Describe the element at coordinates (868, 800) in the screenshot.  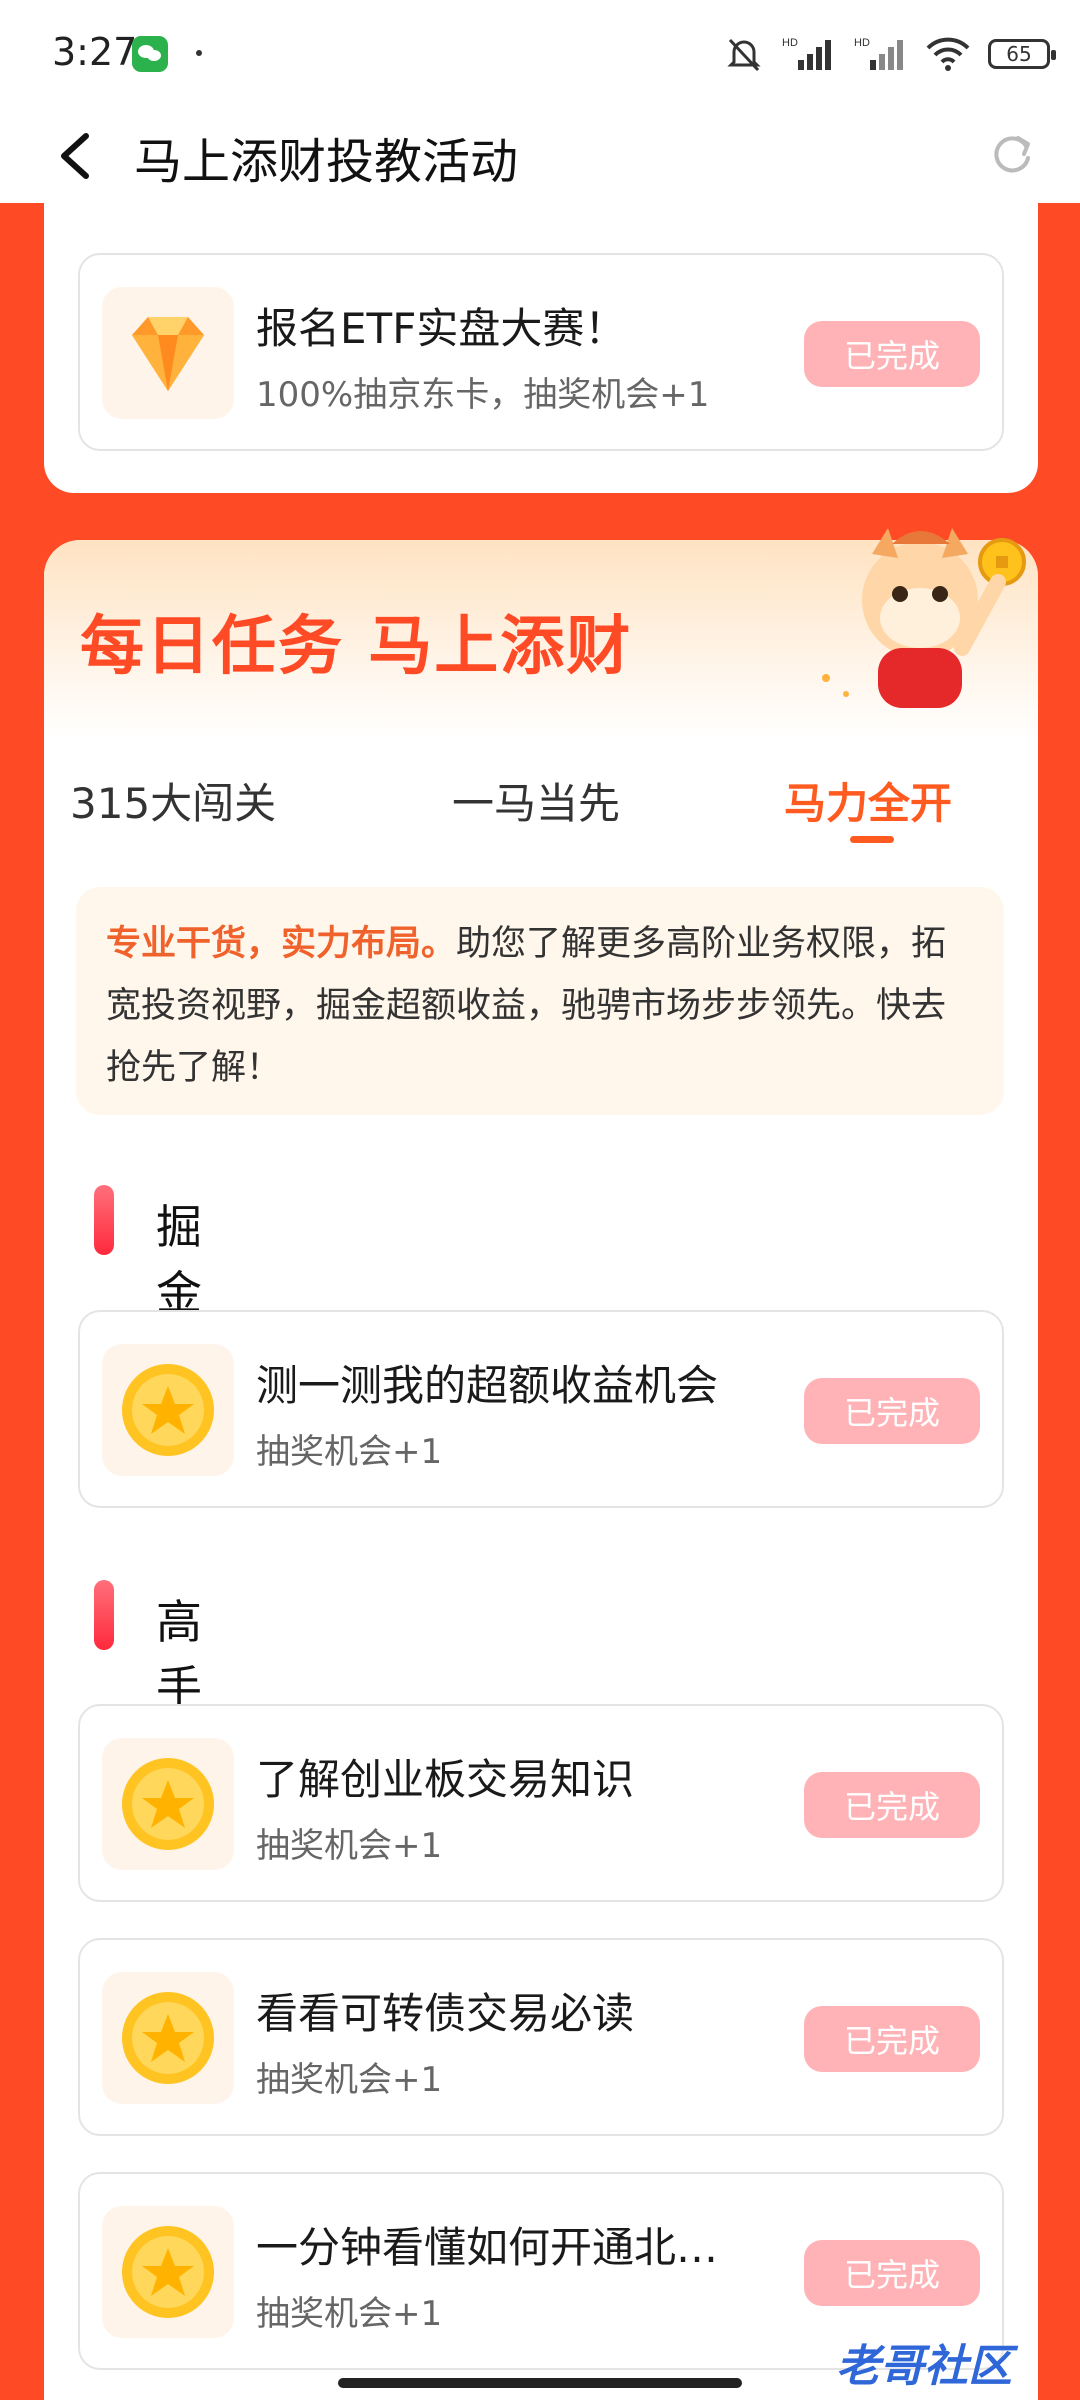
I see `tab-full-power: 马力全开` at that location.